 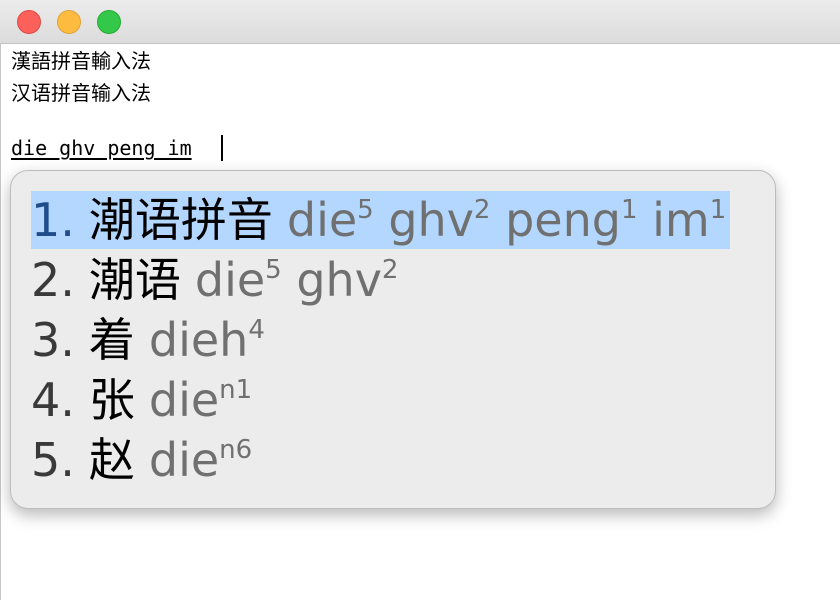 I want to click on candidate-romanization: die5 ghv2 peng1 im1, so click(x=506, y=220).